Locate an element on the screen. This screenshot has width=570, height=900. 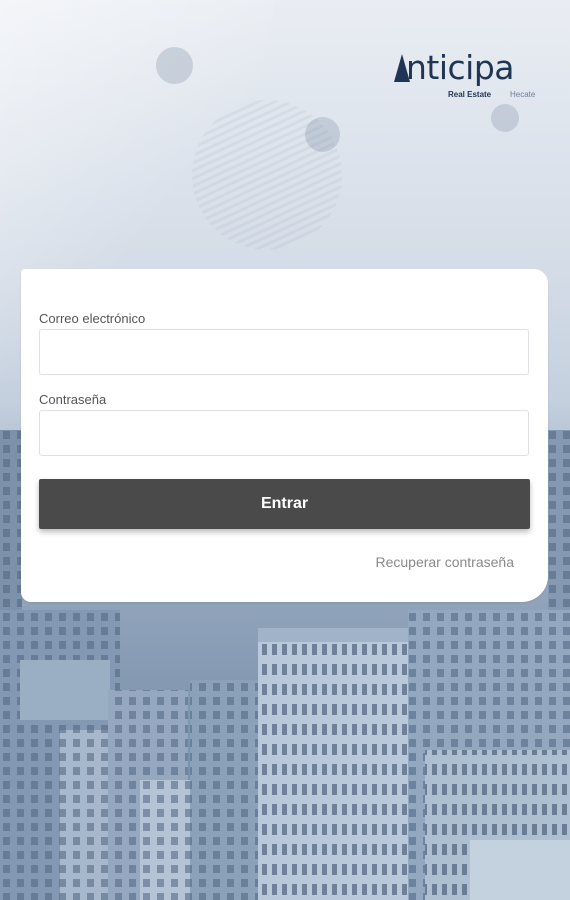
email-label: Correo electrónico is located at coordinates (92, 318).